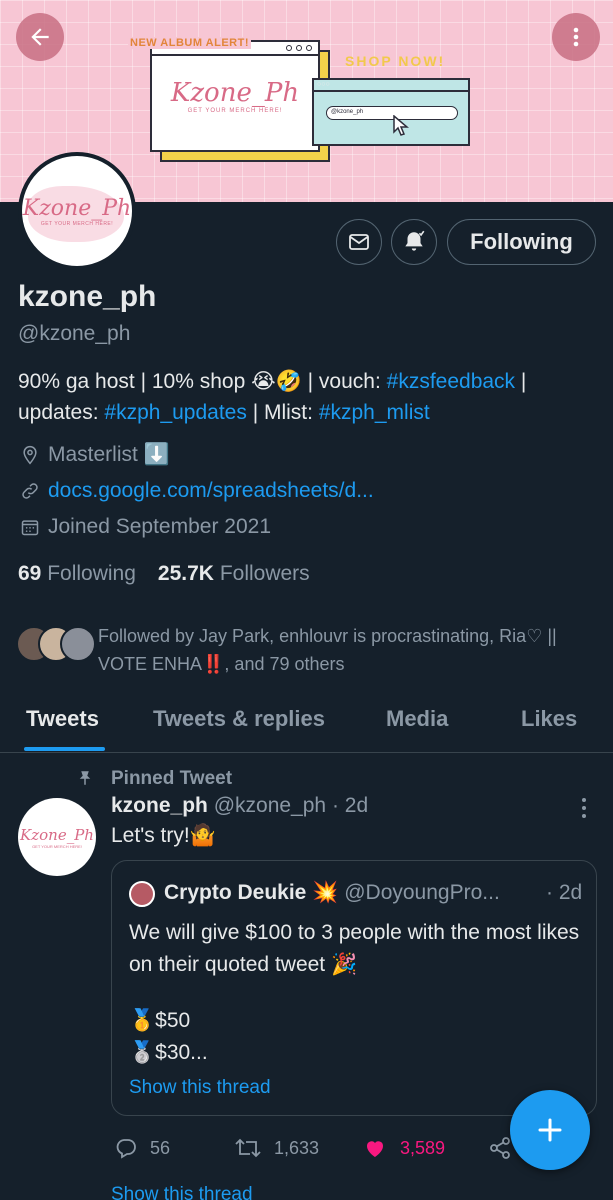  Describe the element at coordinates (350, 805) in the screenshot. I see `tweet-time: · 2d` at that location.